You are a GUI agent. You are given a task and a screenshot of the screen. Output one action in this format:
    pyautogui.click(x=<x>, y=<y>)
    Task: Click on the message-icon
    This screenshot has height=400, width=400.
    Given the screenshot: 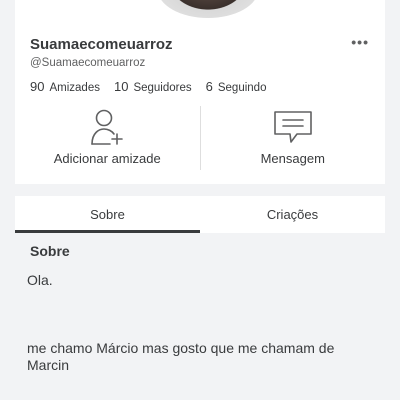 What is the action you would take?
    pyautogui.click(x=292, y=127)
    